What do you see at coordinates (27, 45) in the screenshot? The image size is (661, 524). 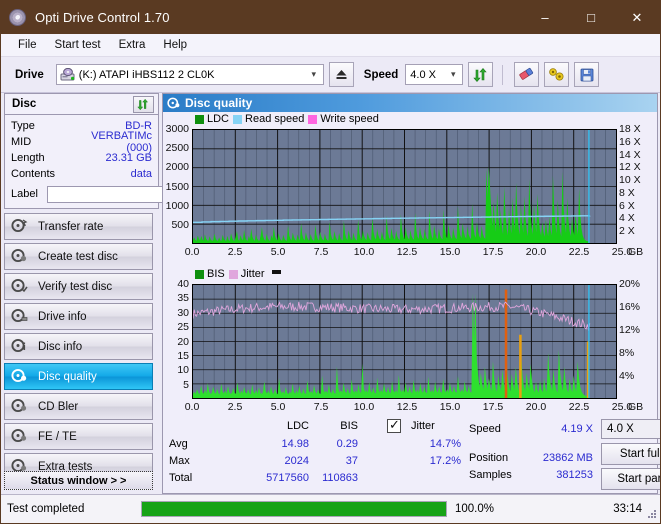 I see `menu-file: File` at bounding box center [27, 45].